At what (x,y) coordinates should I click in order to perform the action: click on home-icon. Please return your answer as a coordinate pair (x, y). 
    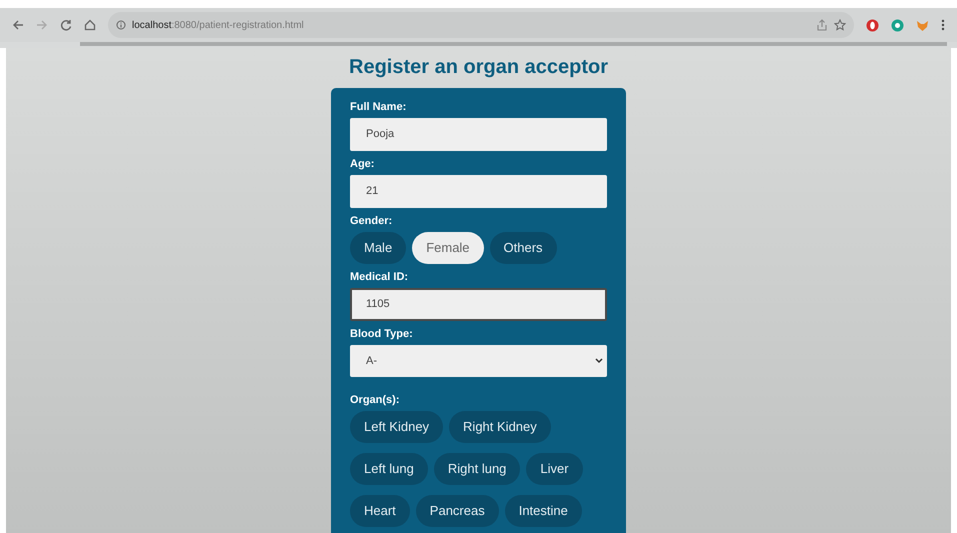
    Looking at the image, I should click on (90, 25).